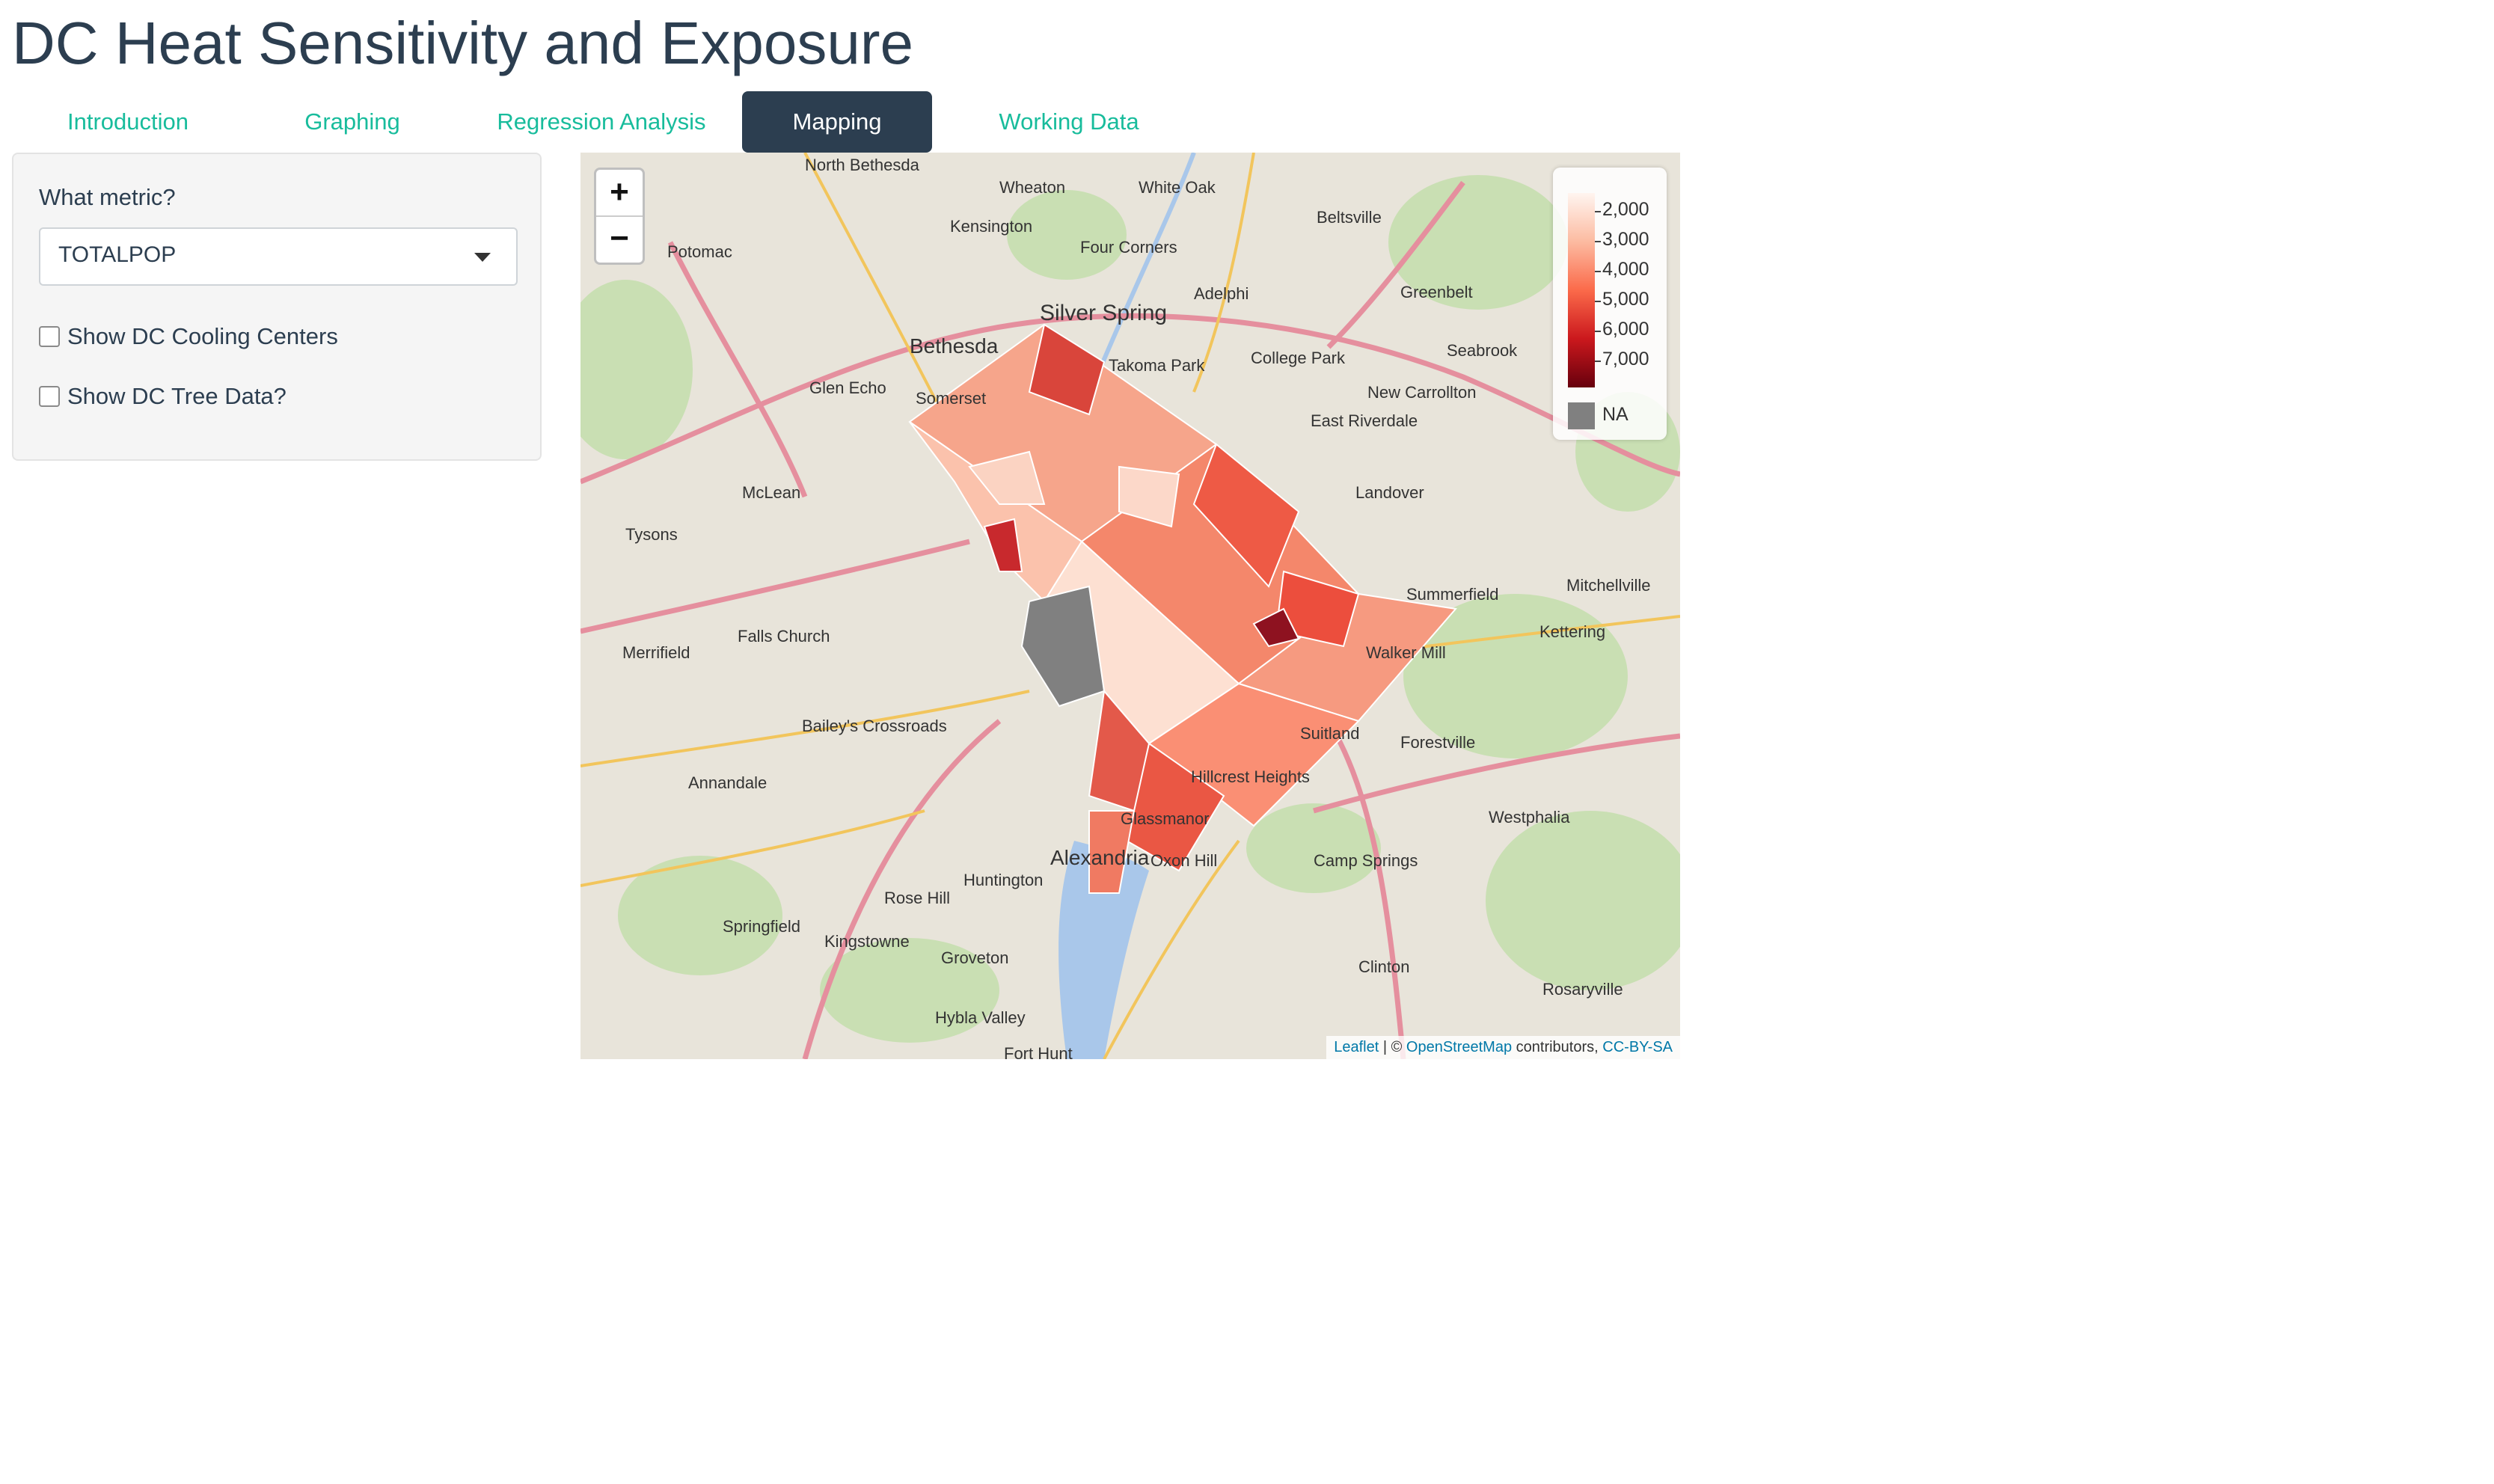  Describe the element at coordinates (1422, 392) in the screenshot. I see `place-label: New Carrollton` at that location.